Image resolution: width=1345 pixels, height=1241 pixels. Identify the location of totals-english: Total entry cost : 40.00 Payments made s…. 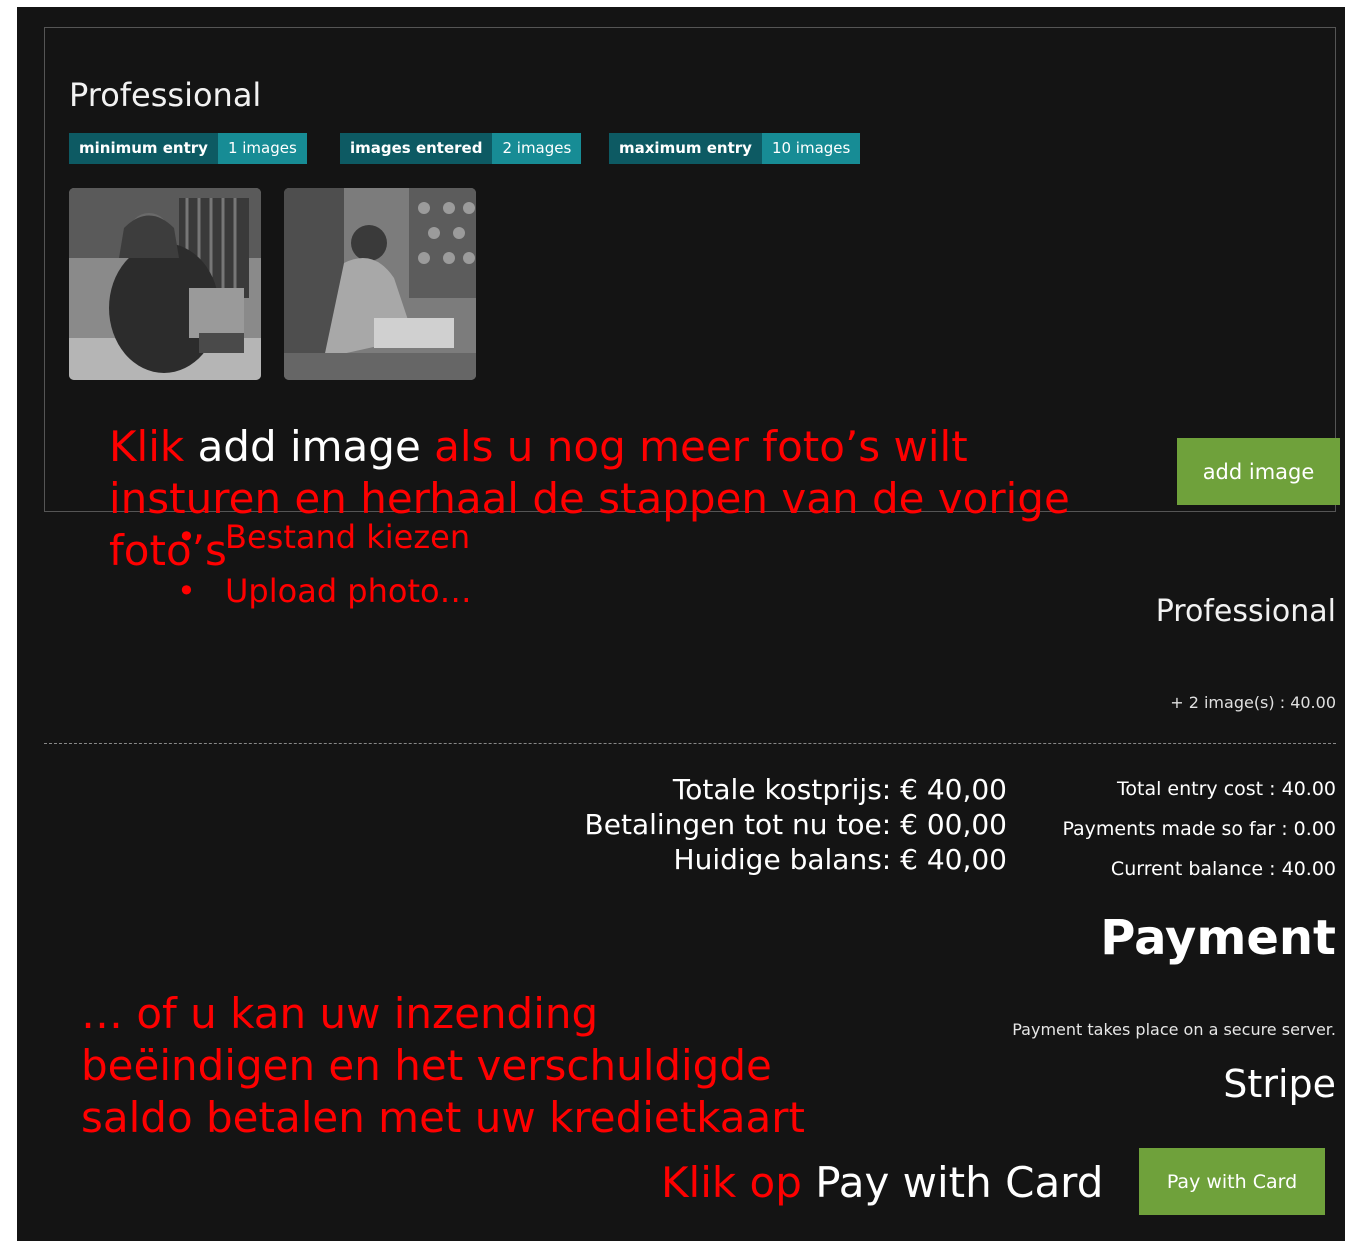
(1199, 829).